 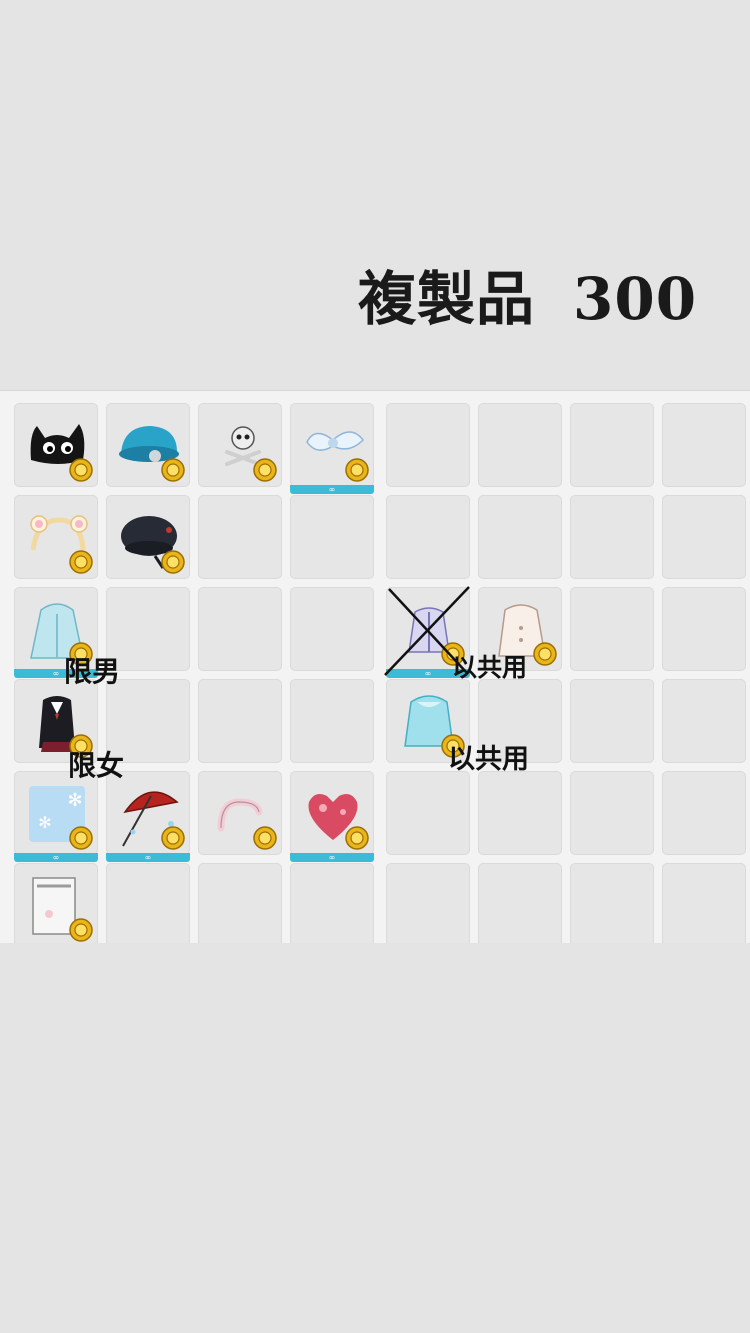 What do you see at coordinates (96, 765) in the screenshot?
I see `note-female-only: 限女` at bounding box center [96, 765].